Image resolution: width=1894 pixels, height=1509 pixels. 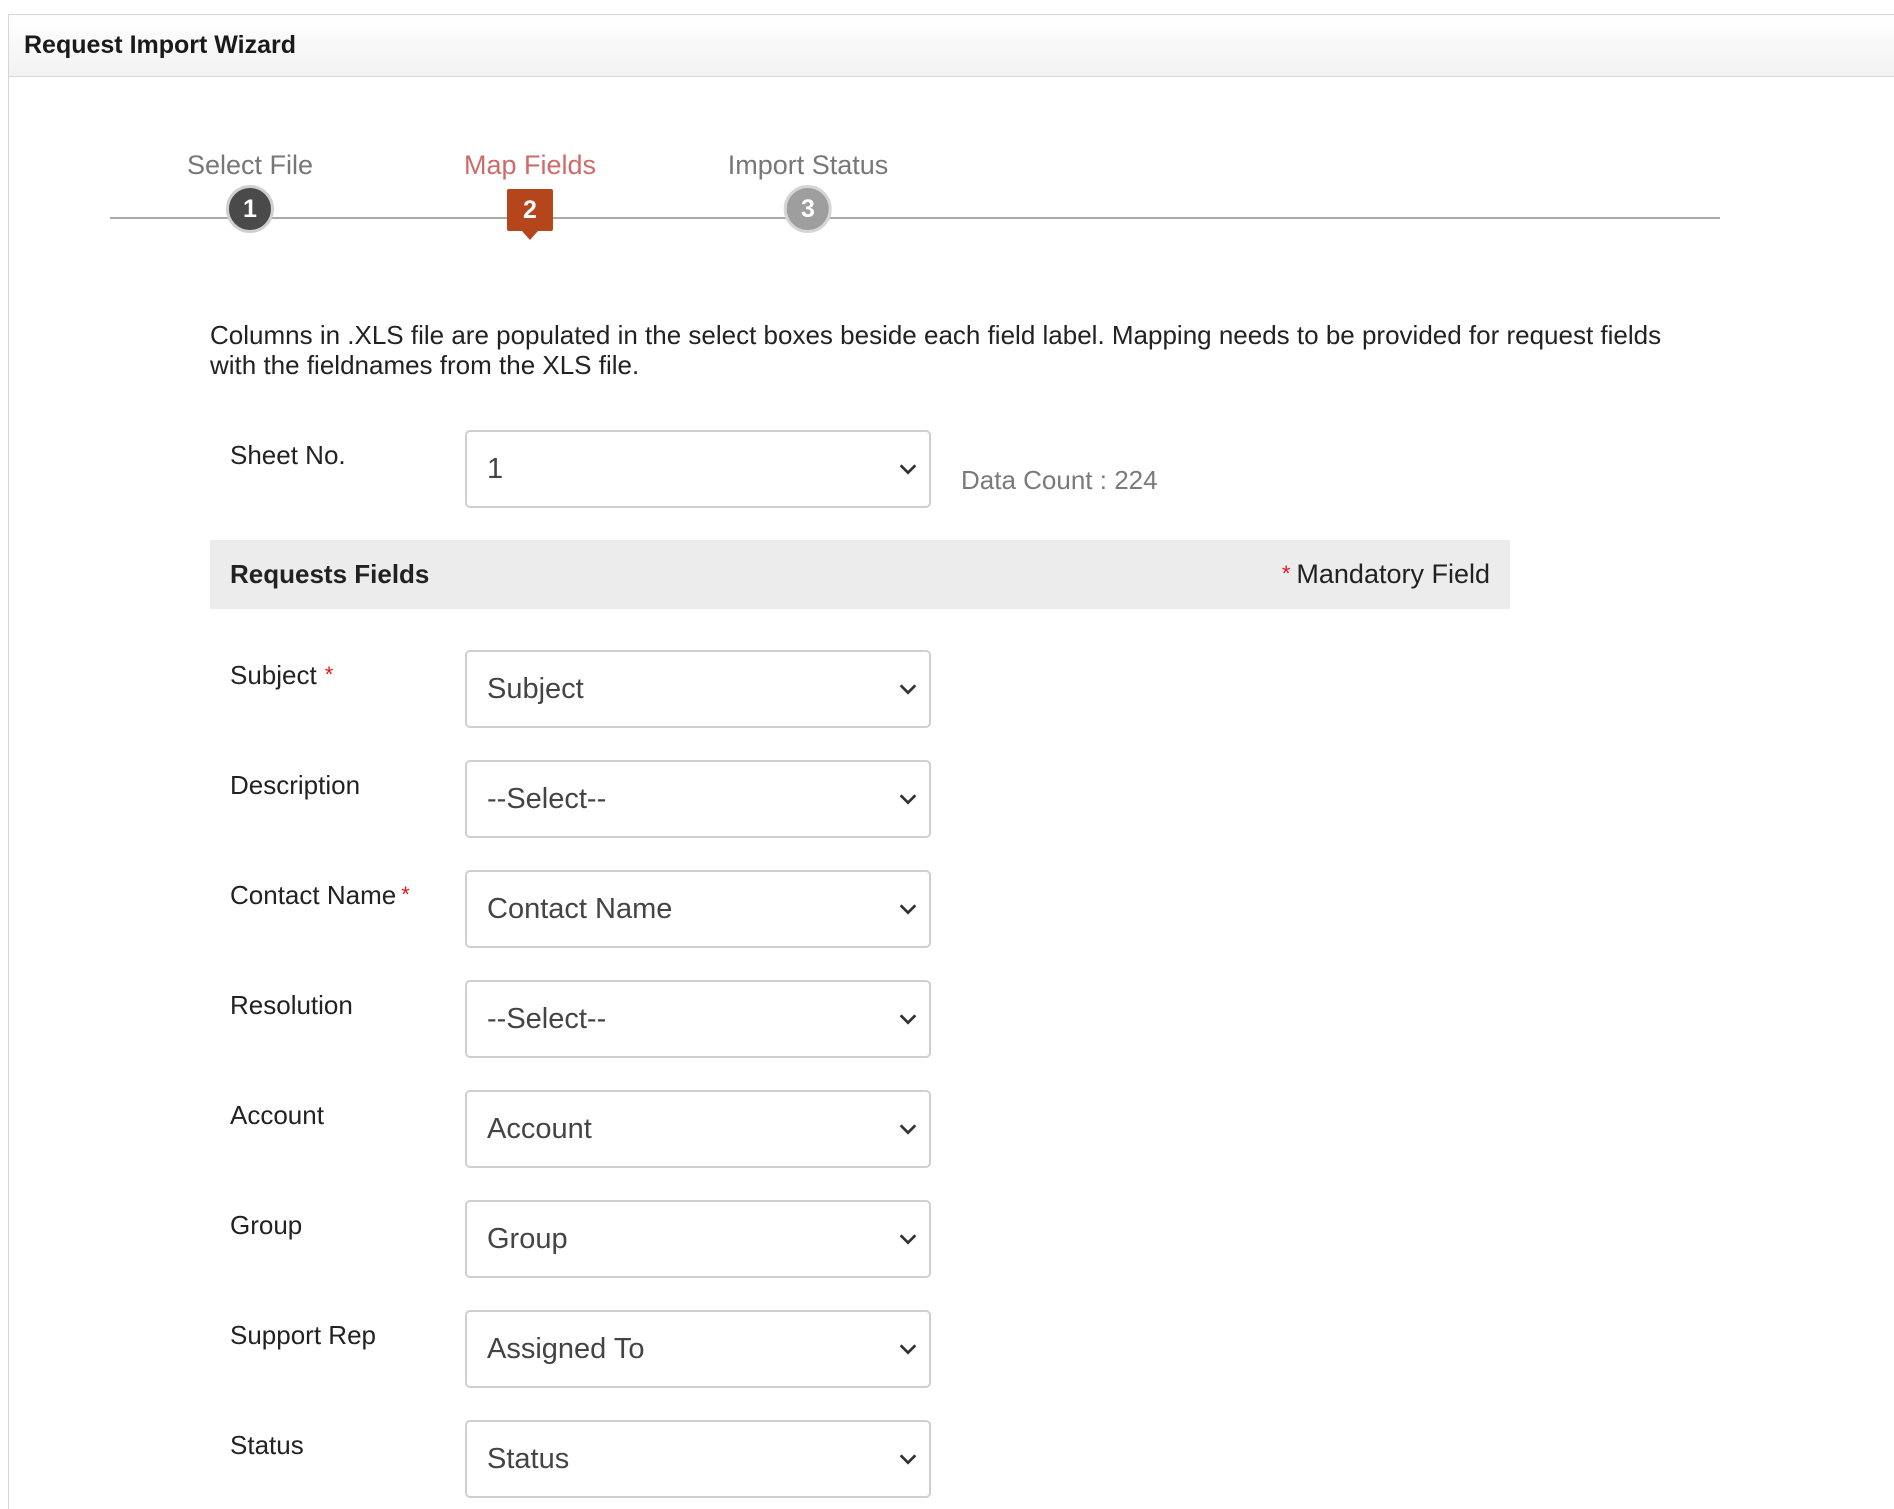 What do you see at coordinates (698, 1239) in the screenshot?
I see `group-select: Group` at bounding box center [698, 1239].